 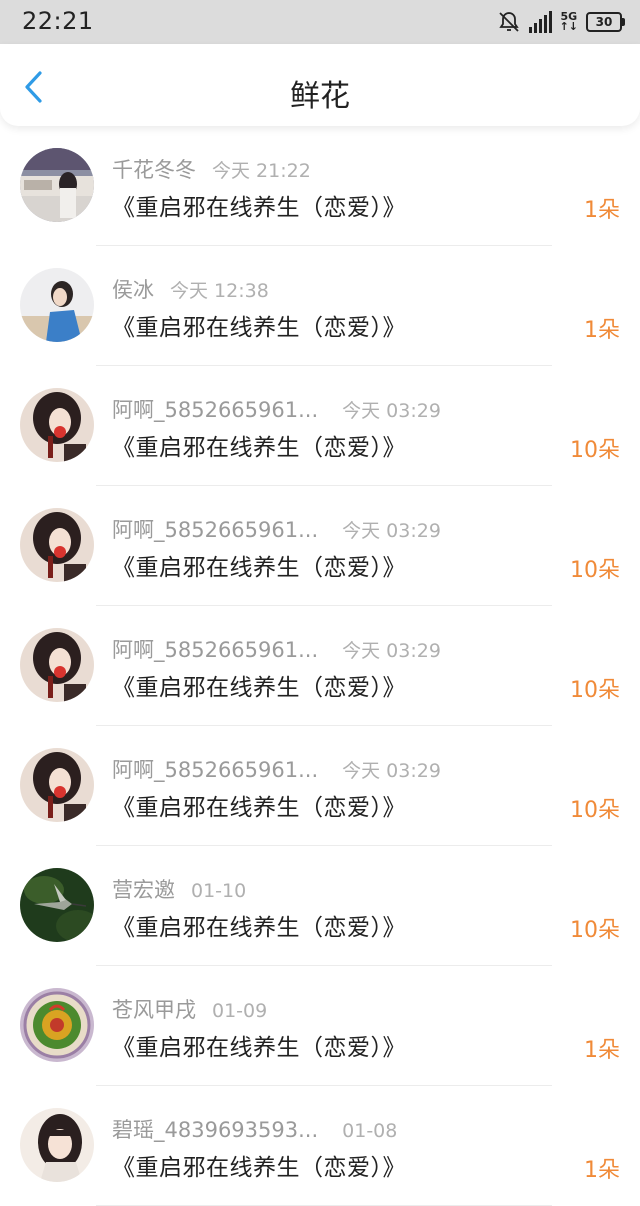 I want to click on notifications-muted-icon, so click(x=508, y=22).